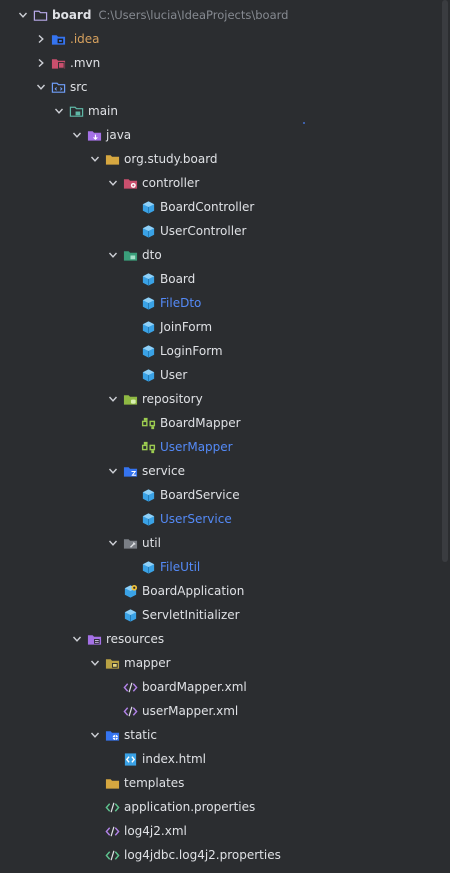  I want to click on tree-row-loginform: LoginForm, so click(225, 351).